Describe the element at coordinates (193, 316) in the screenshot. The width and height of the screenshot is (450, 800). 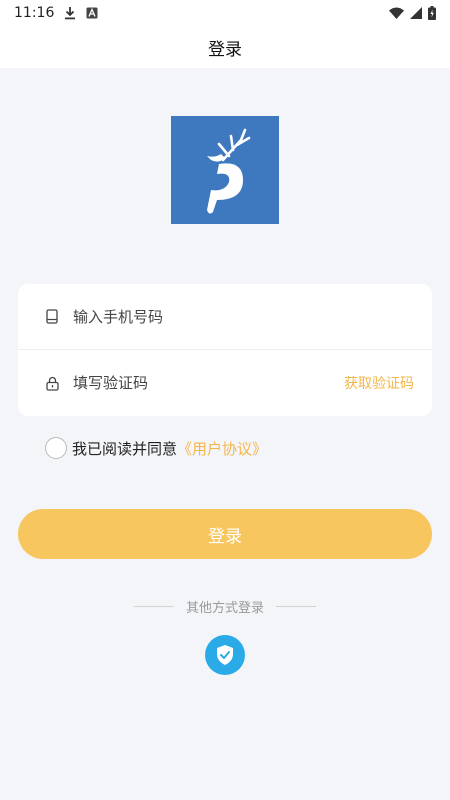
I see `phone-input` at that location.